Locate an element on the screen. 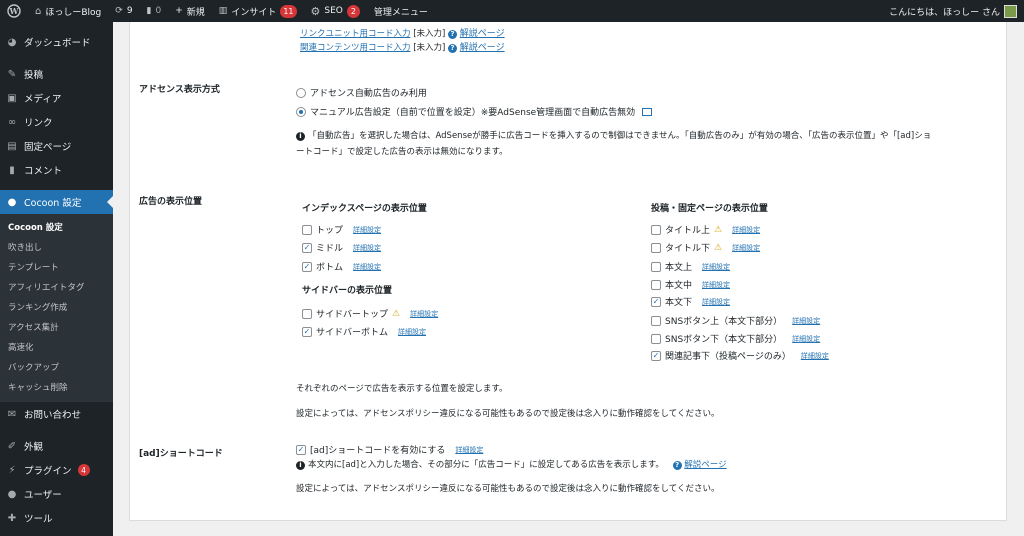  ad-mode-manual-option: マニュアル広告設定（自前で位置を設定）※要AdSense管理画面で自動広告無効 is located at coordinates (474, 111).